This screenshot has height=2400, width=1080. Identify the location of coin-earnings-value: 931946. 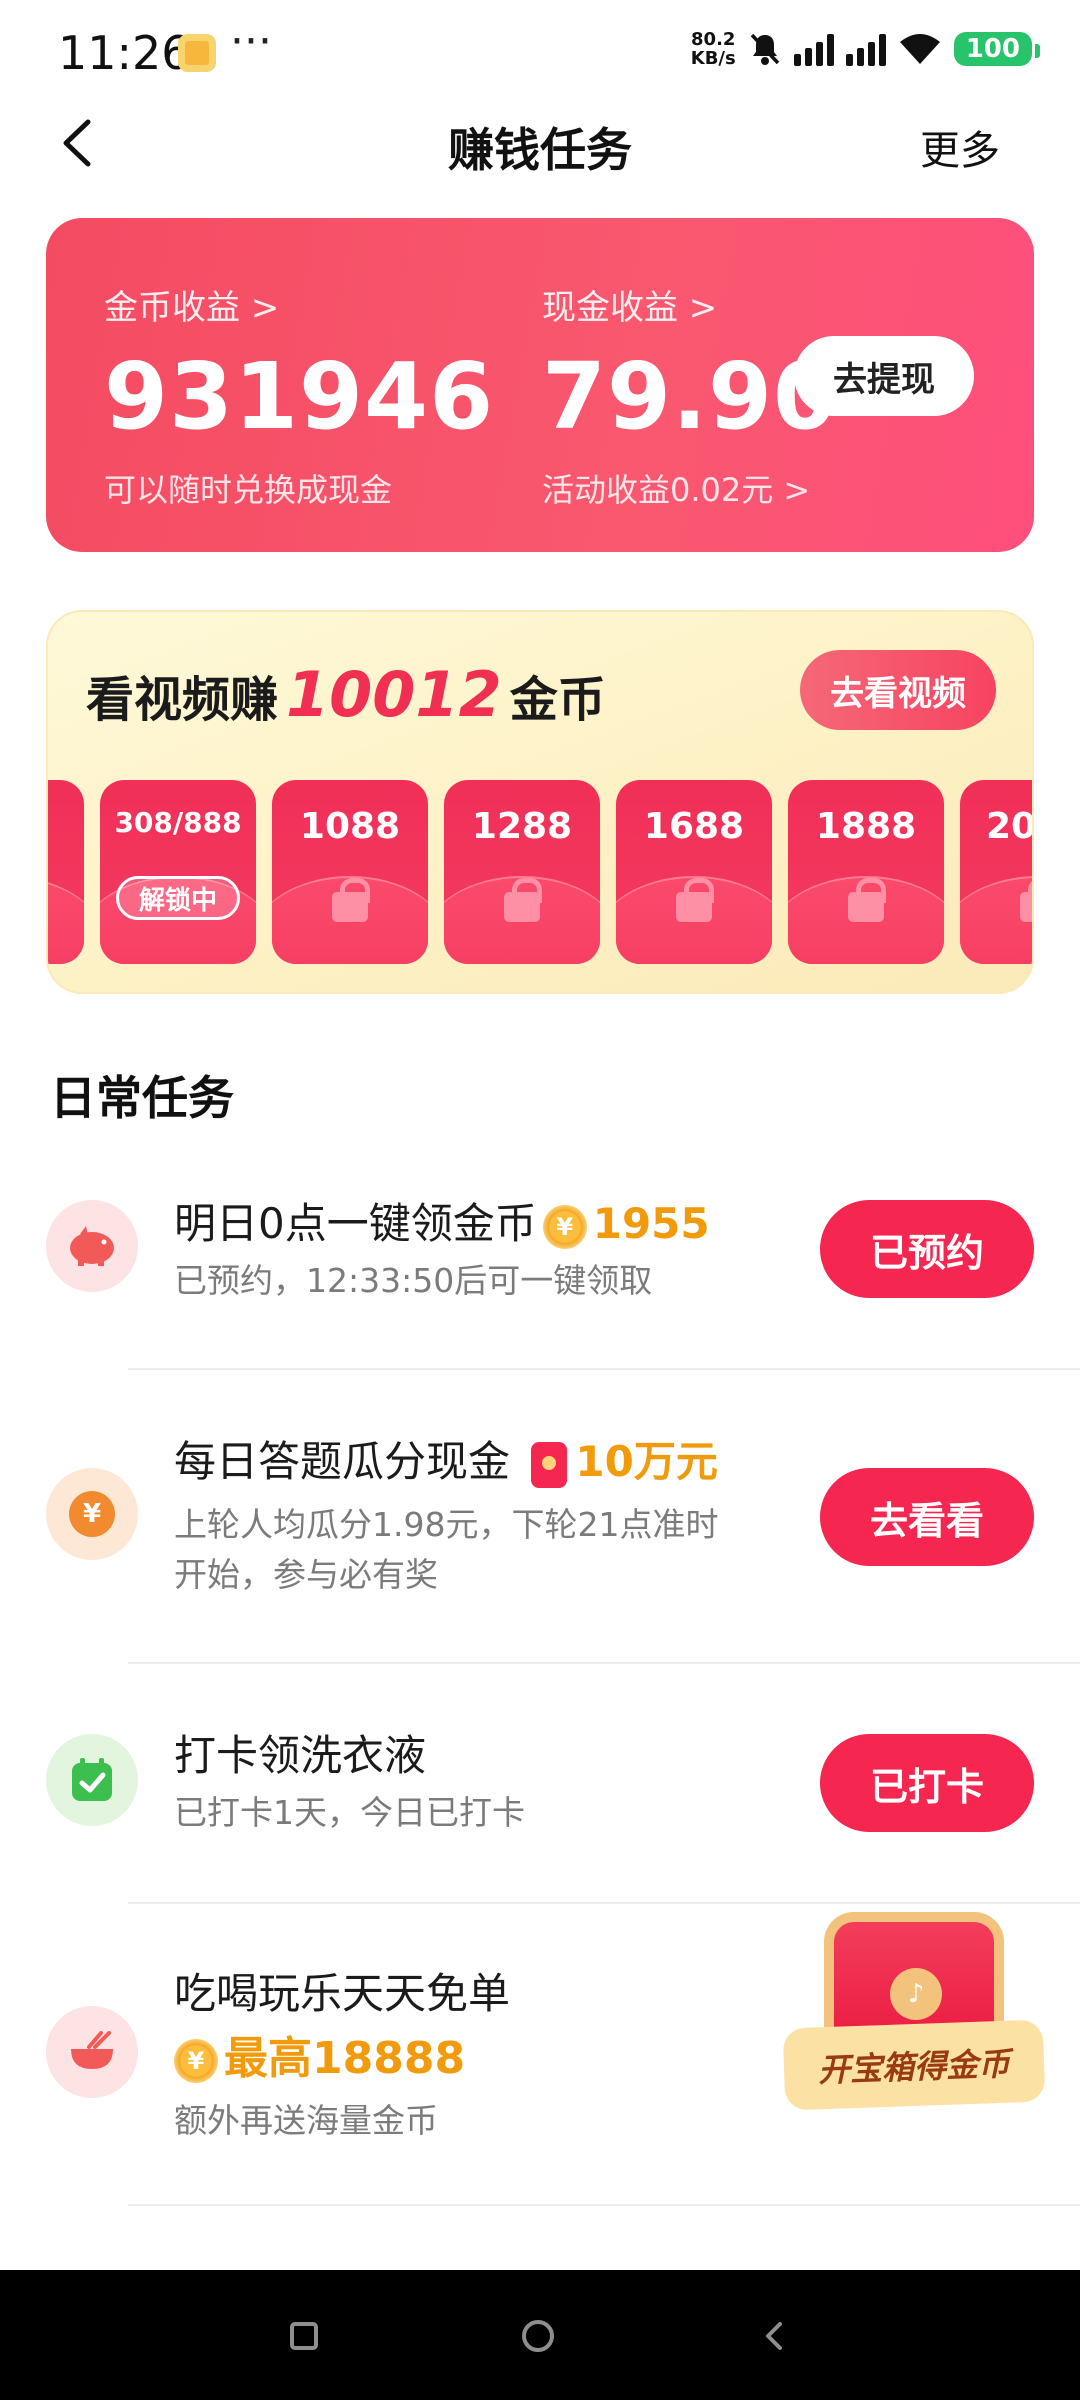
(299, 396).